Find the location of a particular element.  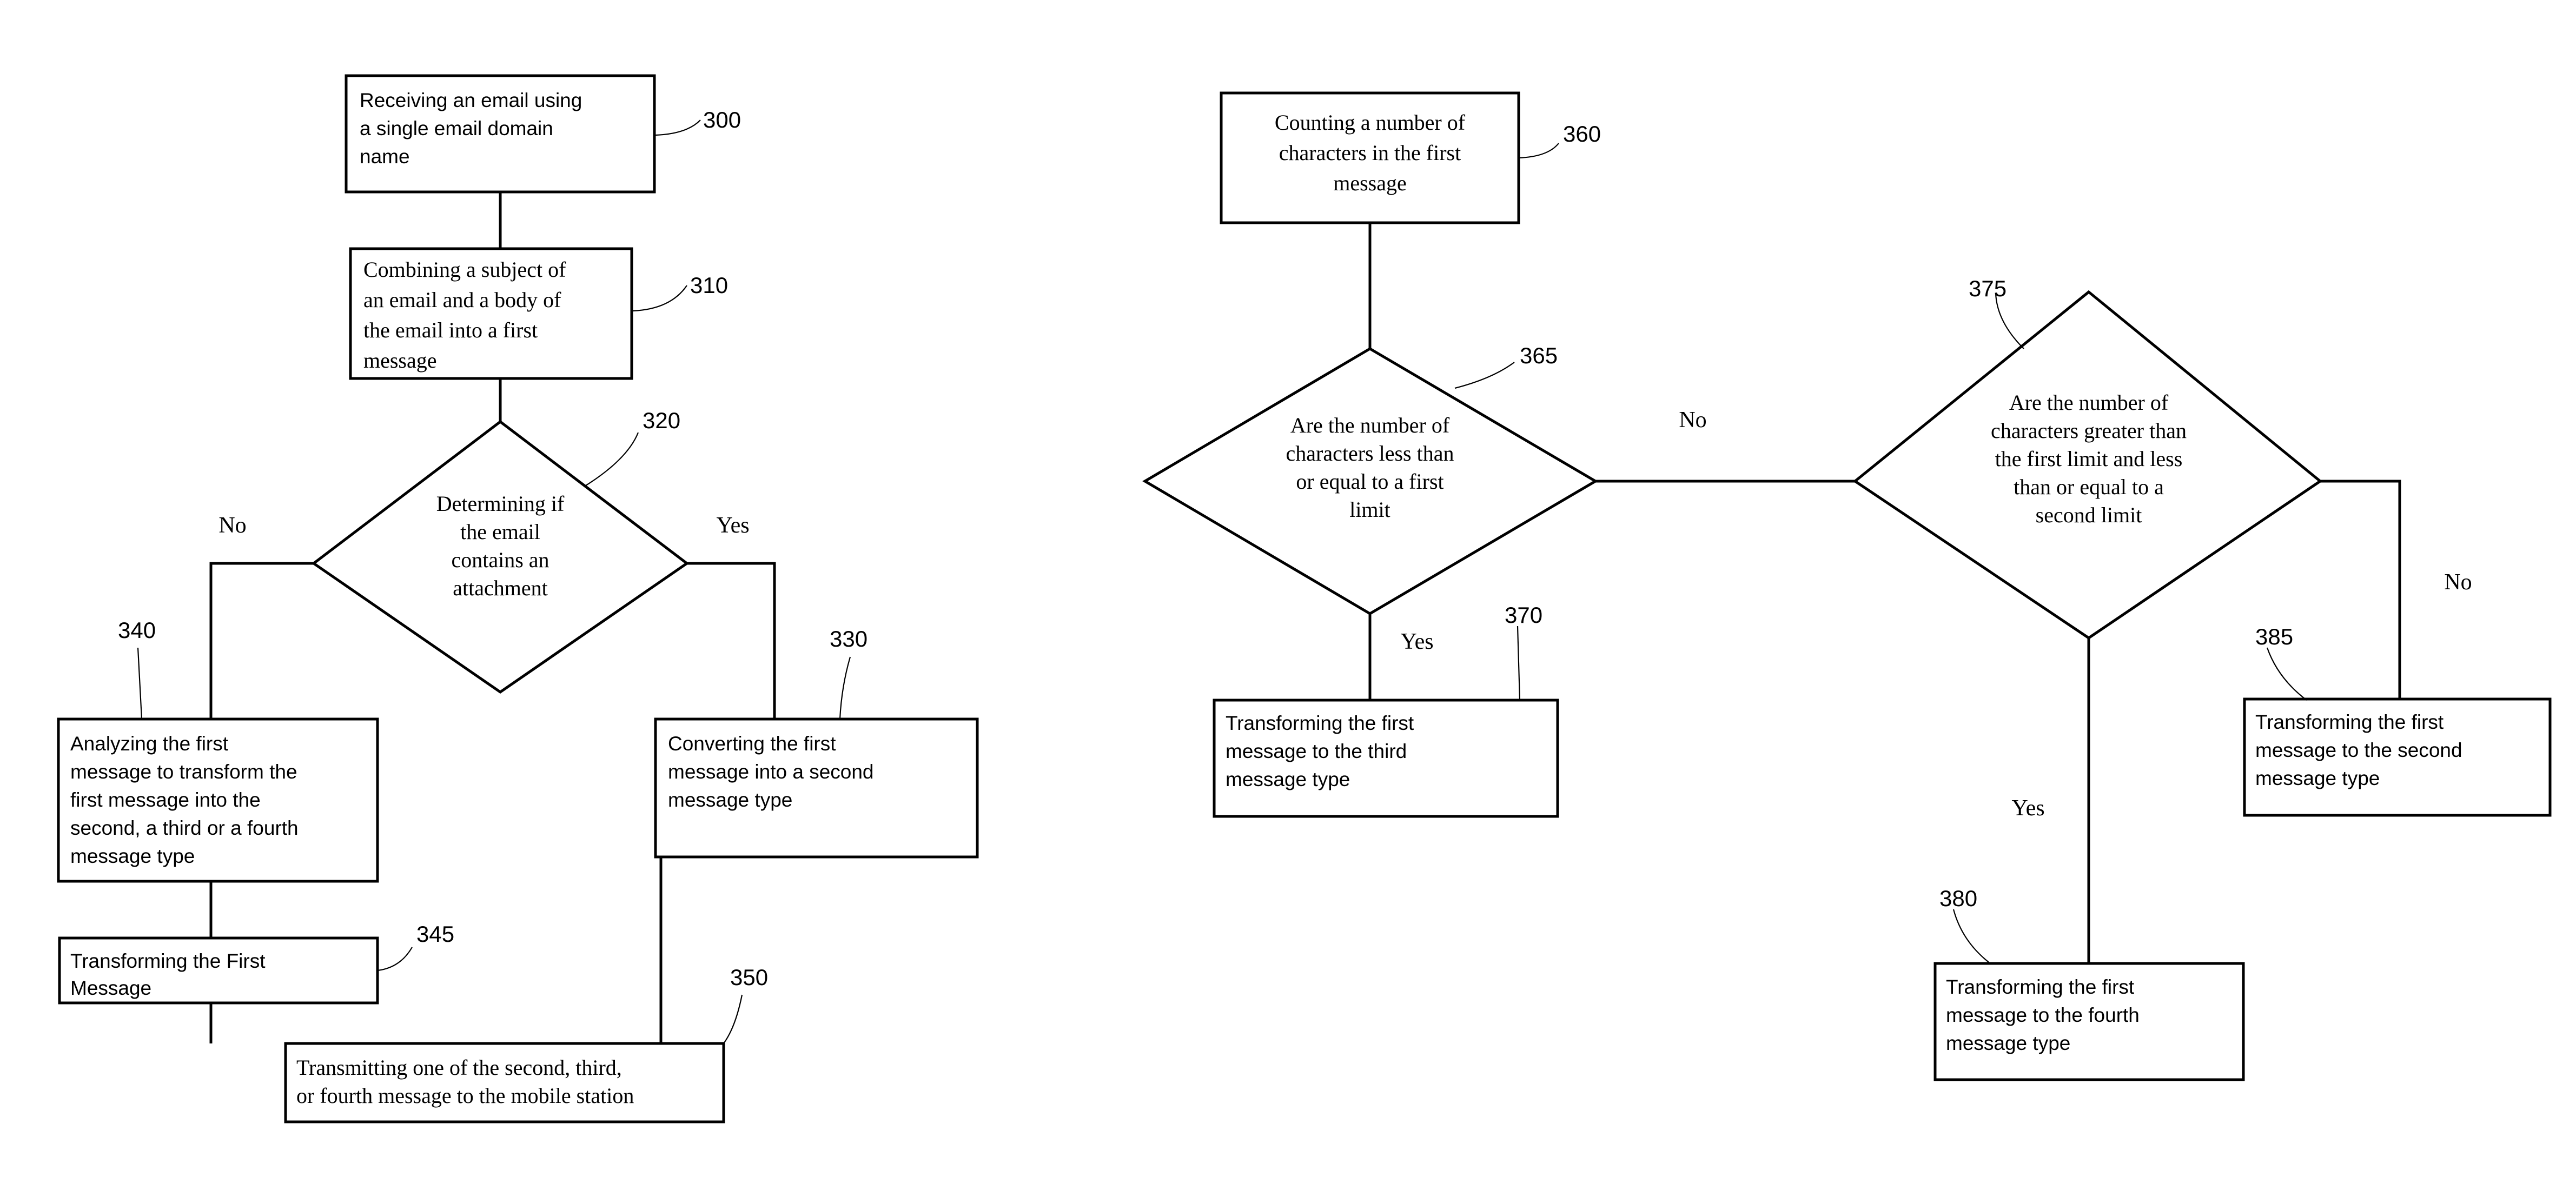

node-300-box is located at coordinates (500, 134).